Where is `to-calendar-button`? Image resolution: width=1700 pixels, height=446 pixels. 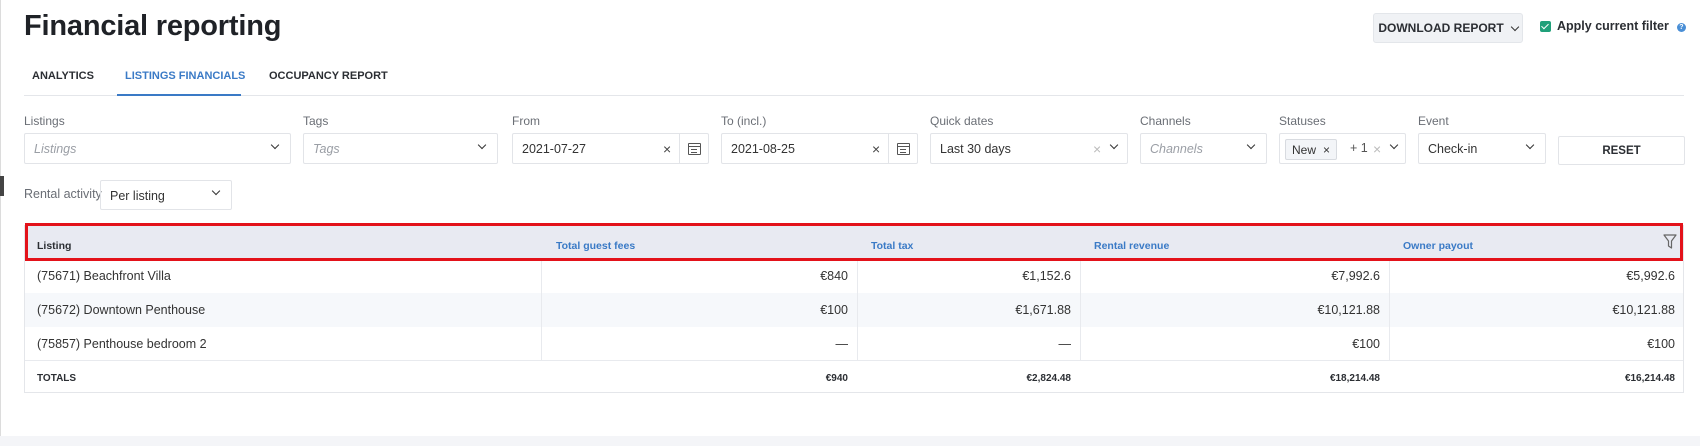 to-calendar-button is located at coordinates (902, 148).